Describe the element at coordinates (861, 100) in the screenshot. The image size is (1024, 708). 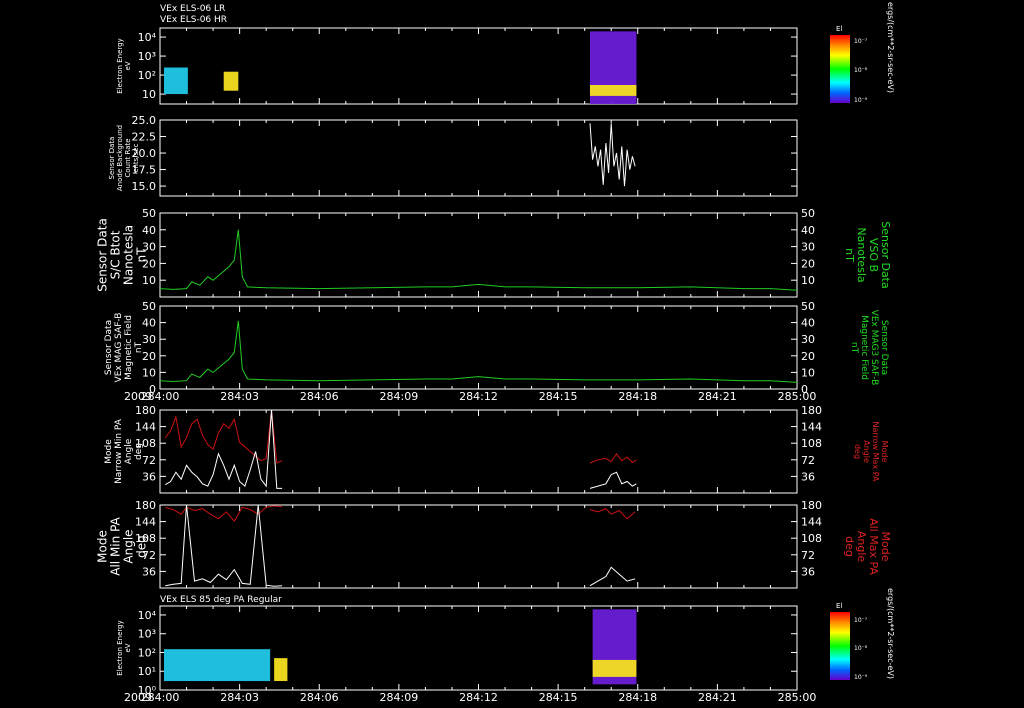
I see `colorbar-top-tick-2: 10⁻⁹` at that location.